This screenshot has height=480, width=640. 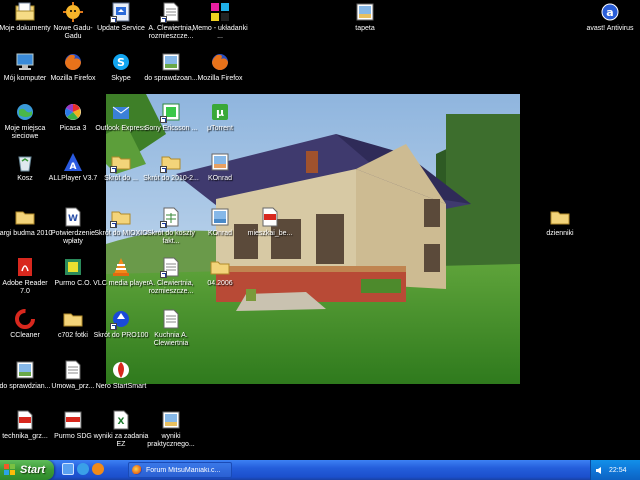 I want to click on show-desktop-icon, so click(x=68, y=469).